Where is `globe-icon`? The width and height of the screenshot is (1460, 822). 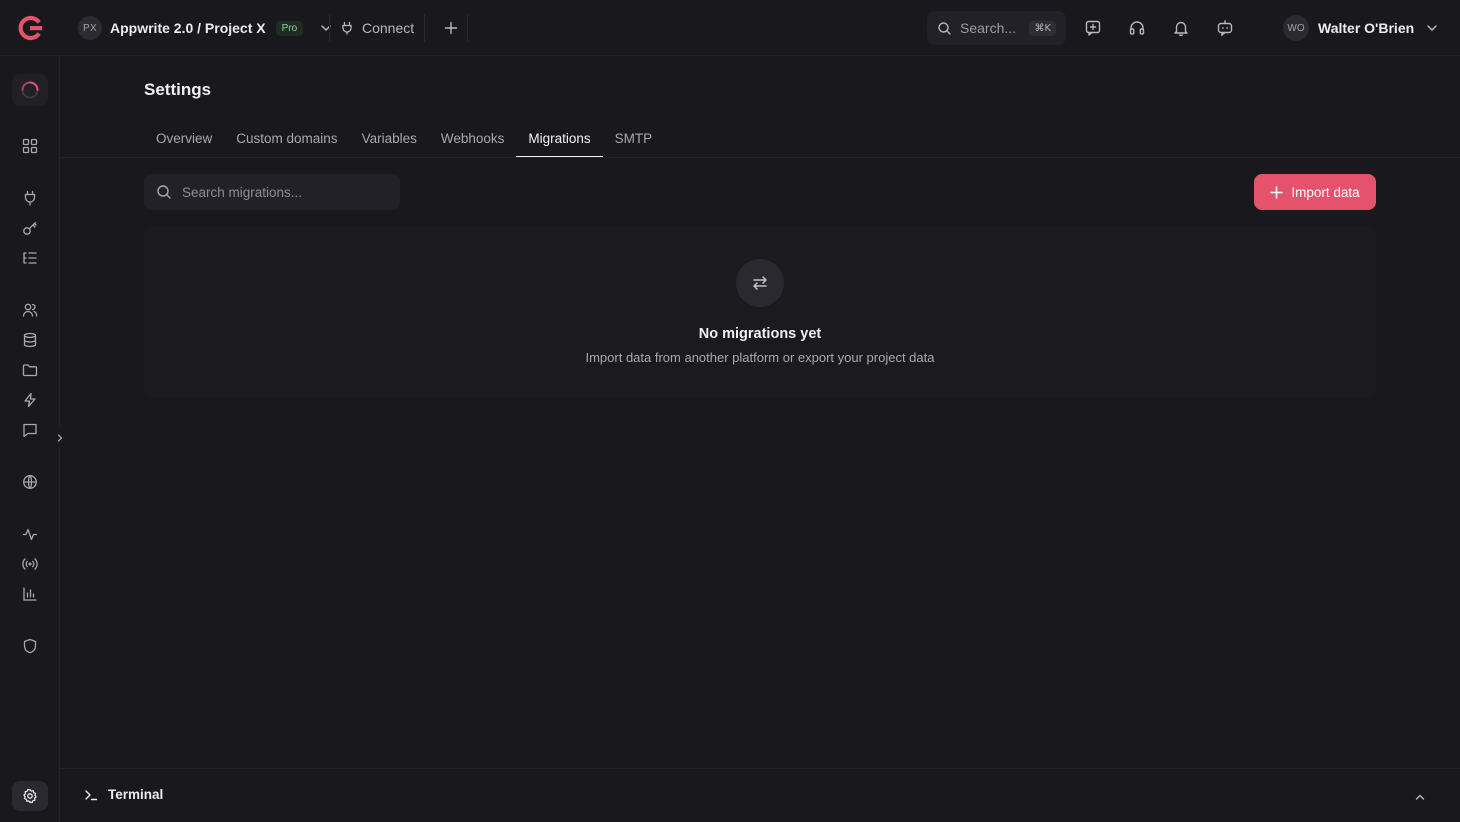
globe-icon is located at coordinates (30, 482).